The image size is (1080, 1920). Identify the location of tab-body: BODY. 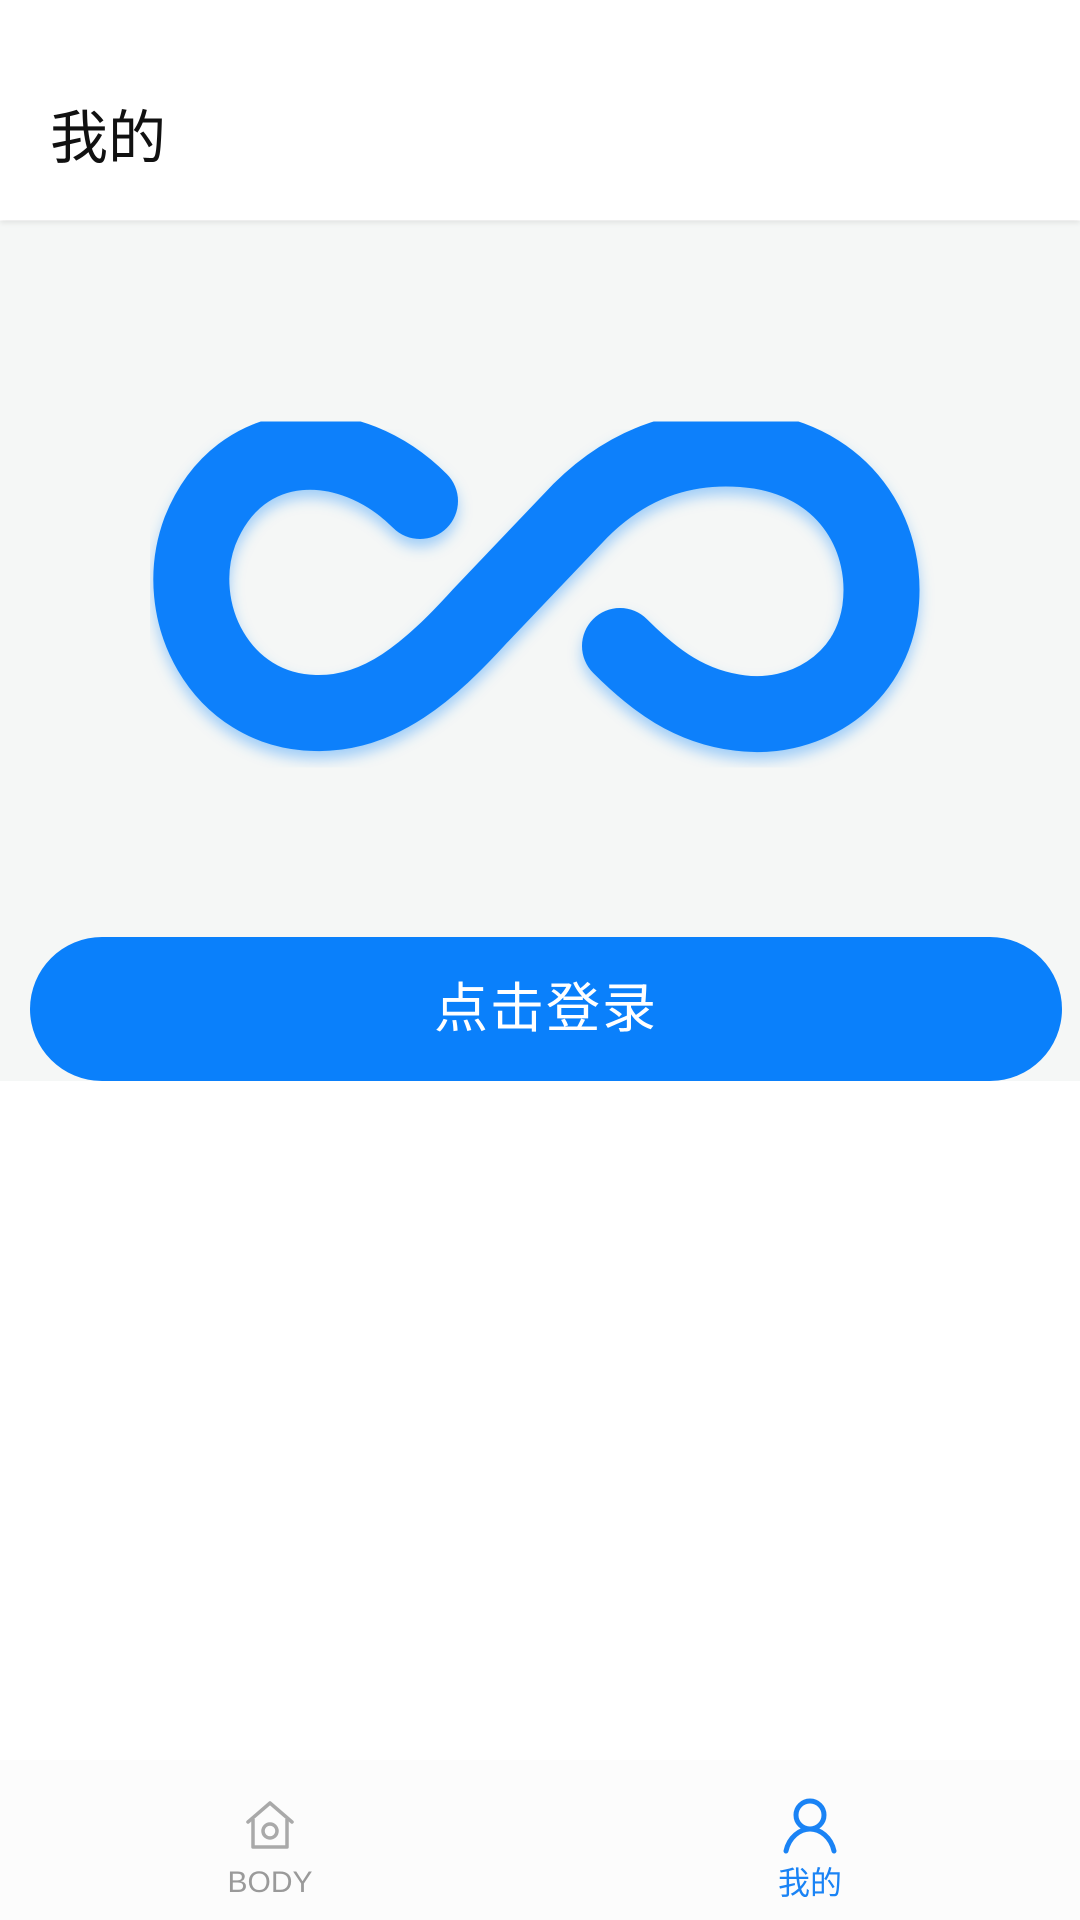
(270, 1840).